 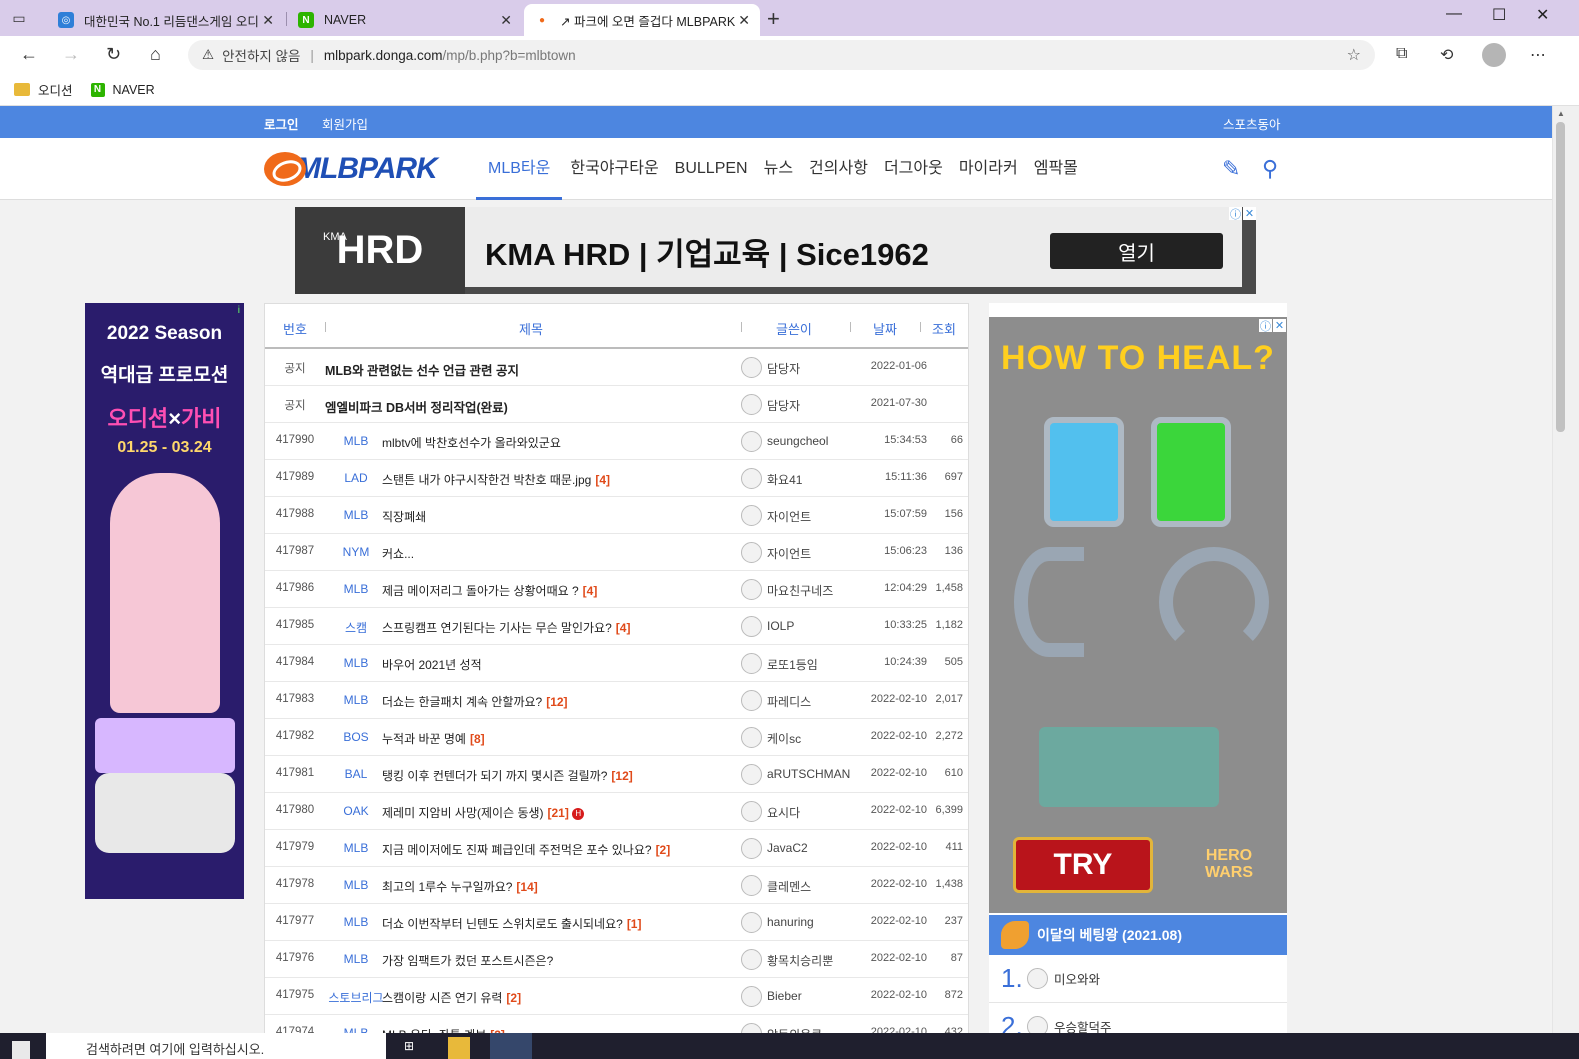 I want to click on maximize-icon: ☐, so click(x=1499, y=15).